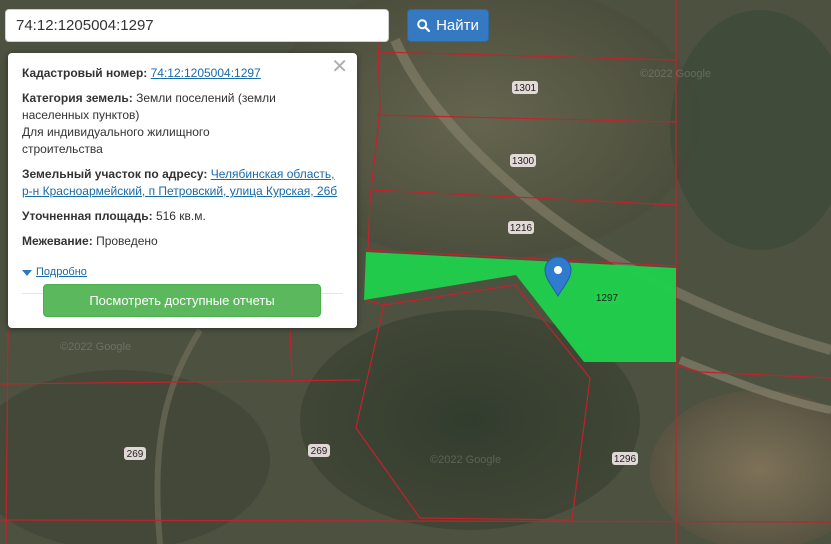  I want to click on address-label: Земельный участок по адресу:, so click(115, 174).